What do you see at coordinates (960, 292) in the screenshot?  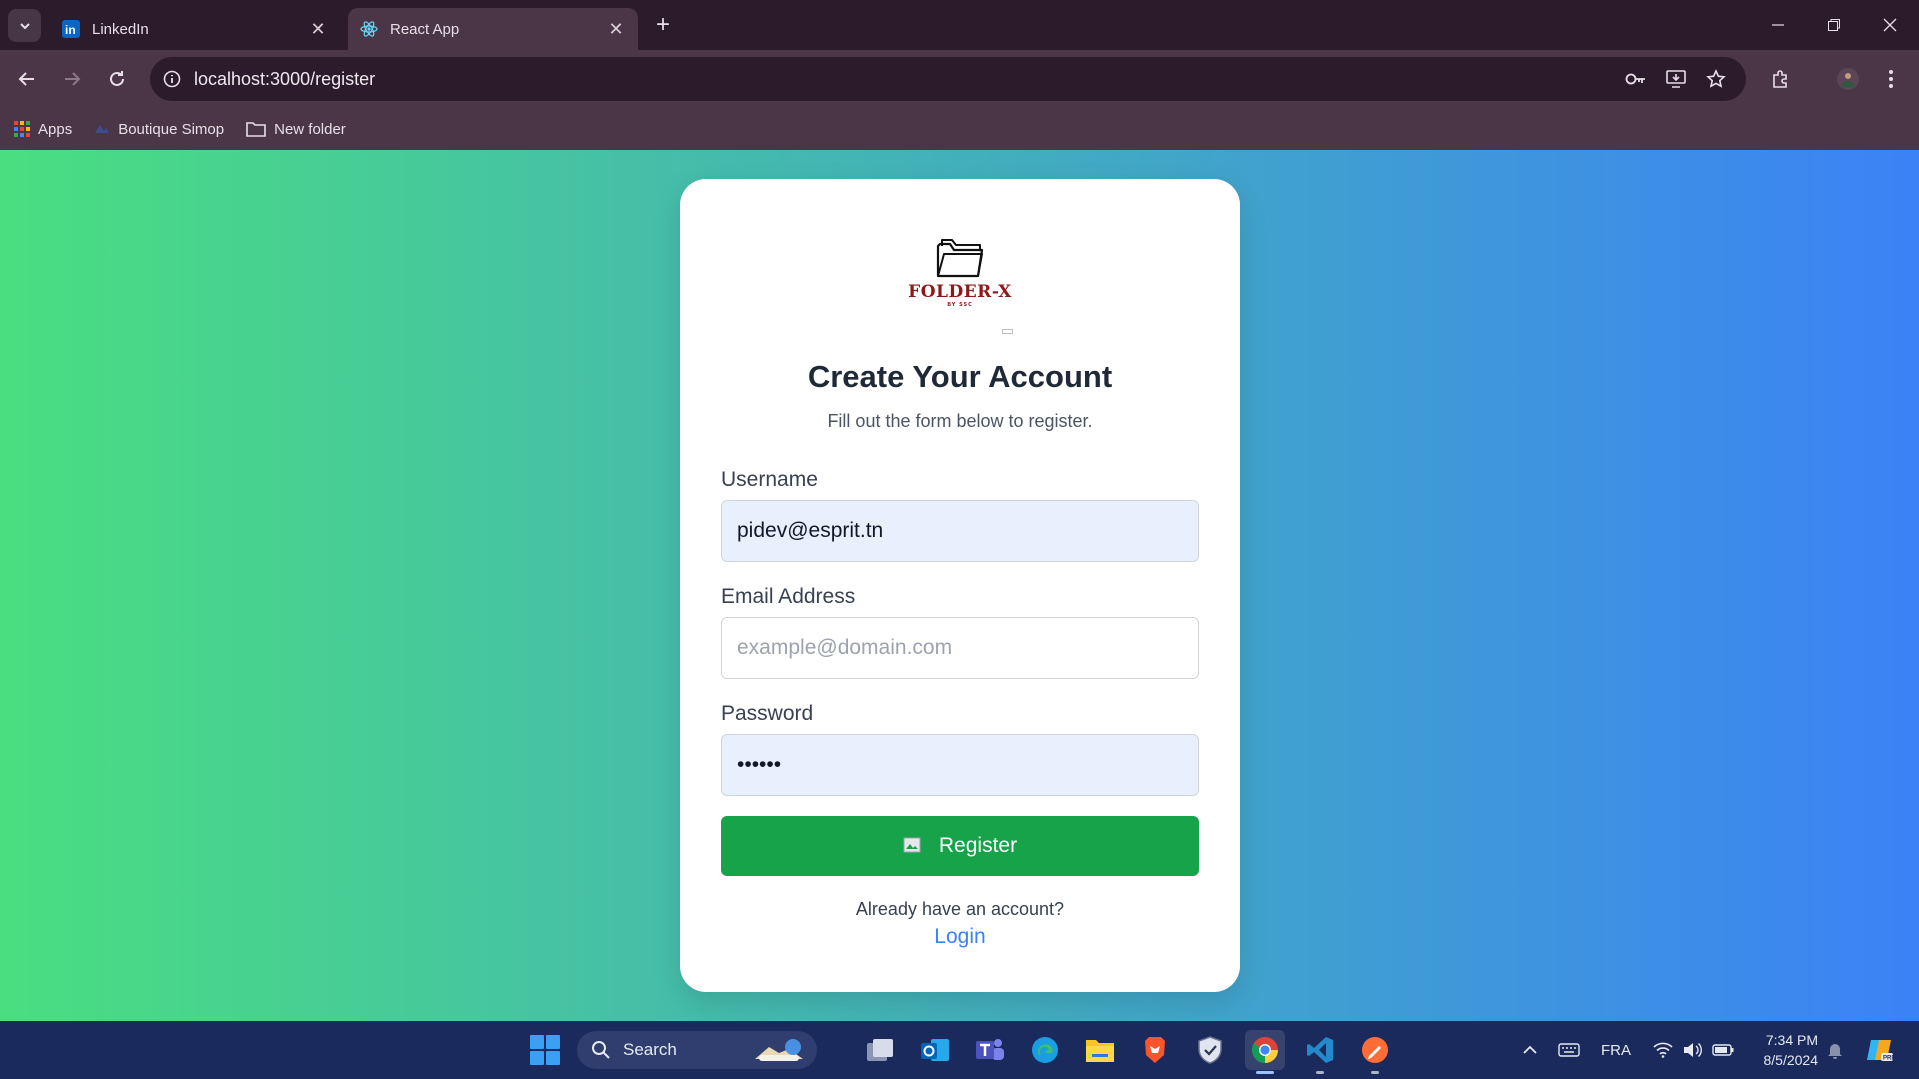 I see `logo-text: FOLDER-X` at bounding box center [960, 292].